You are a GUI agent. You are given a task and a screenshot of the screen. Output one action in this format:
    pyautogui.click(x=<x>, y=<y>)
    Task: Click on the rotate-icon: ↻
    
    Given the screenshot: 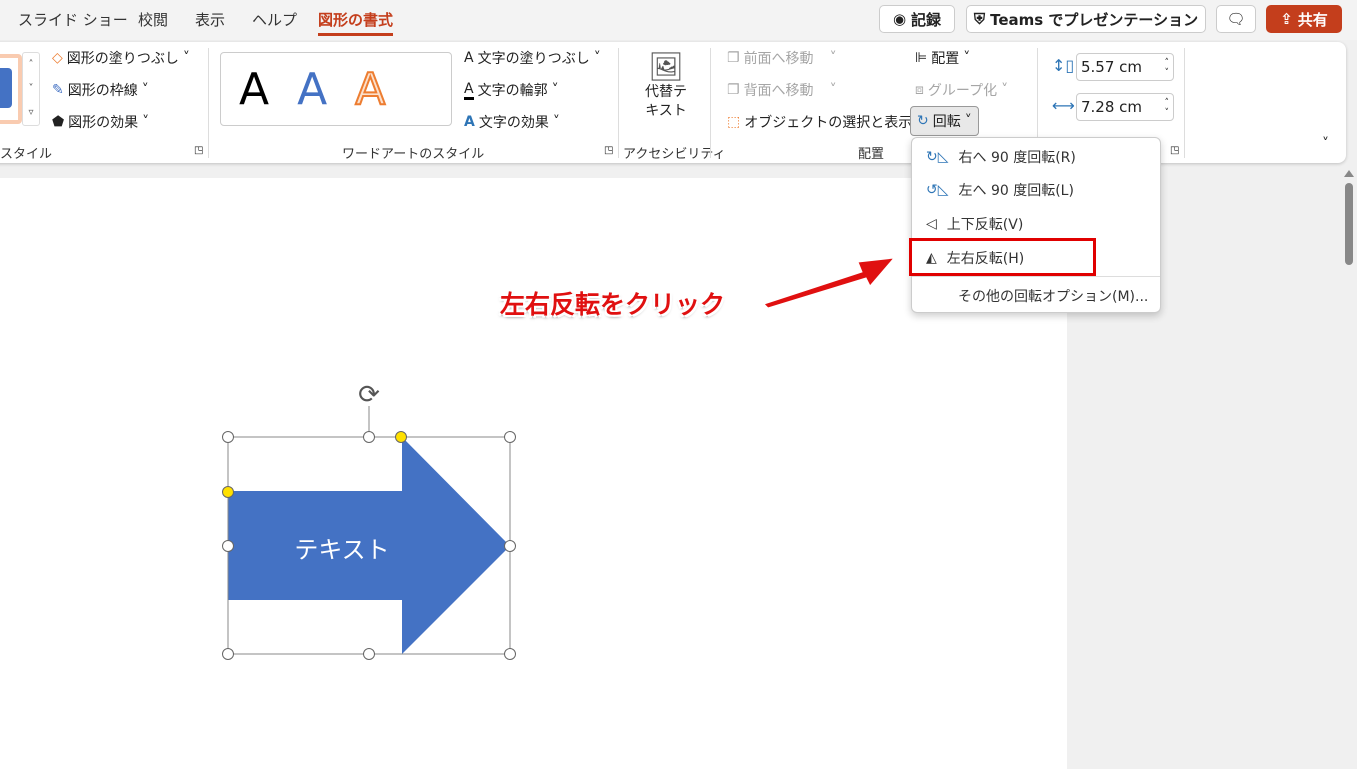 What is the action you would take?
    pyautogui.click(x=923, y=121)
    